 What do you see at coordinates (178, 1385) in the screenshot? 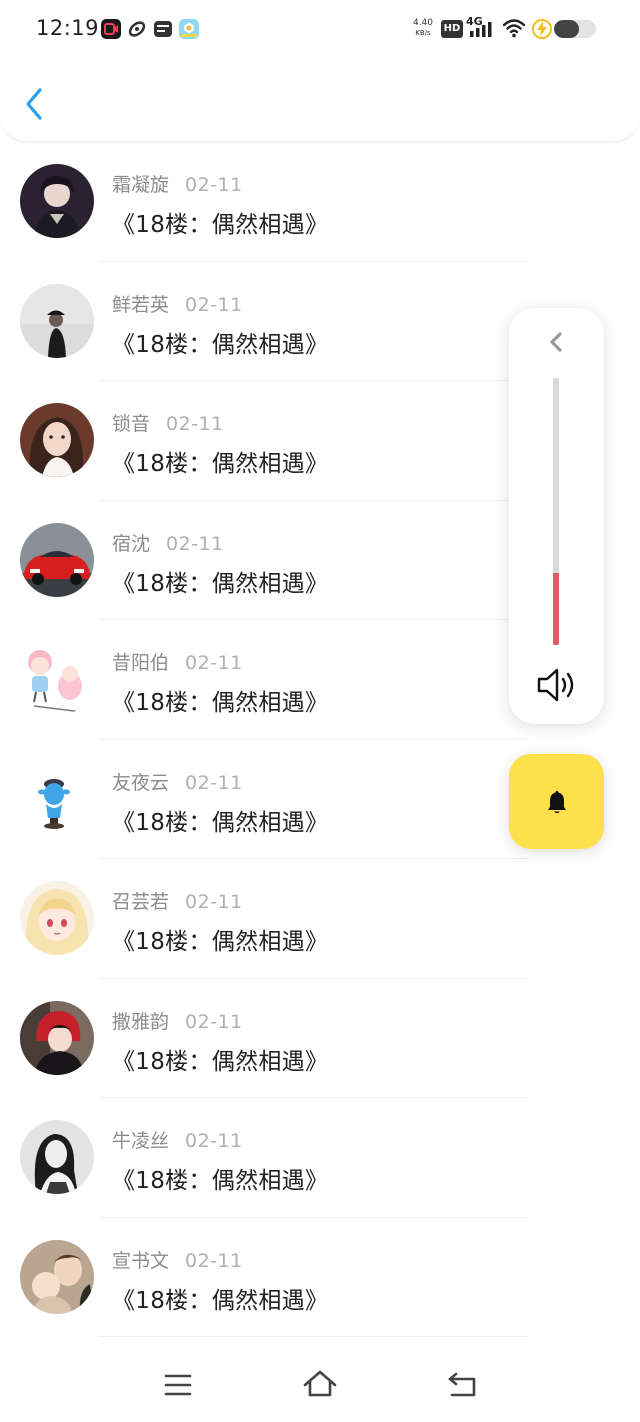
I see `menu-icon` at bounding box center [178, 1385].